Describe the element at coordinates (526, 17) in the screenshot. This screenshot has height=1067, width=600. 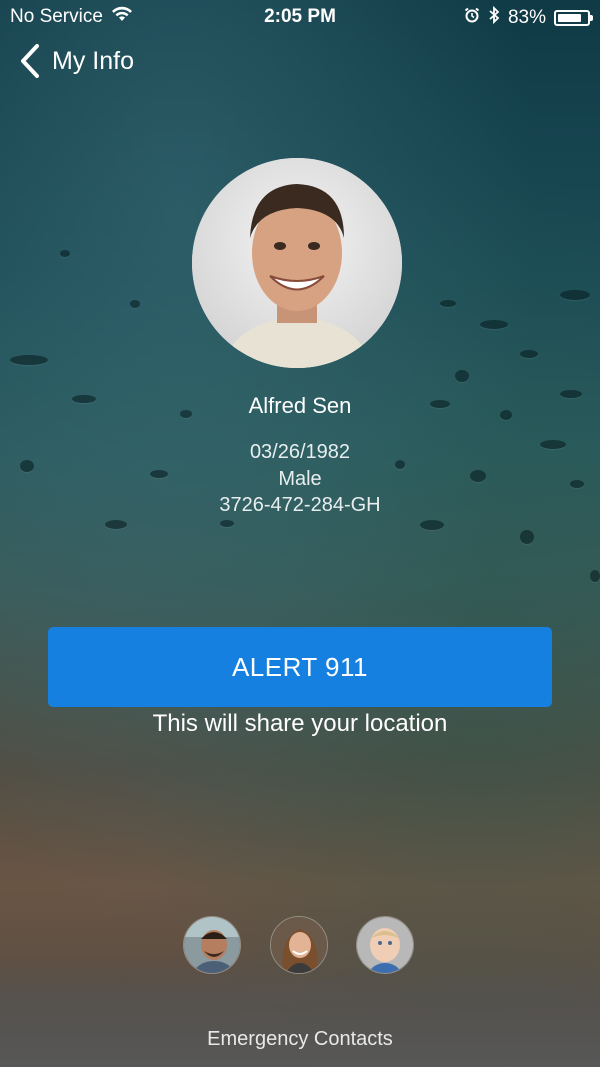
I see `battery-percent: 83%` at that location.